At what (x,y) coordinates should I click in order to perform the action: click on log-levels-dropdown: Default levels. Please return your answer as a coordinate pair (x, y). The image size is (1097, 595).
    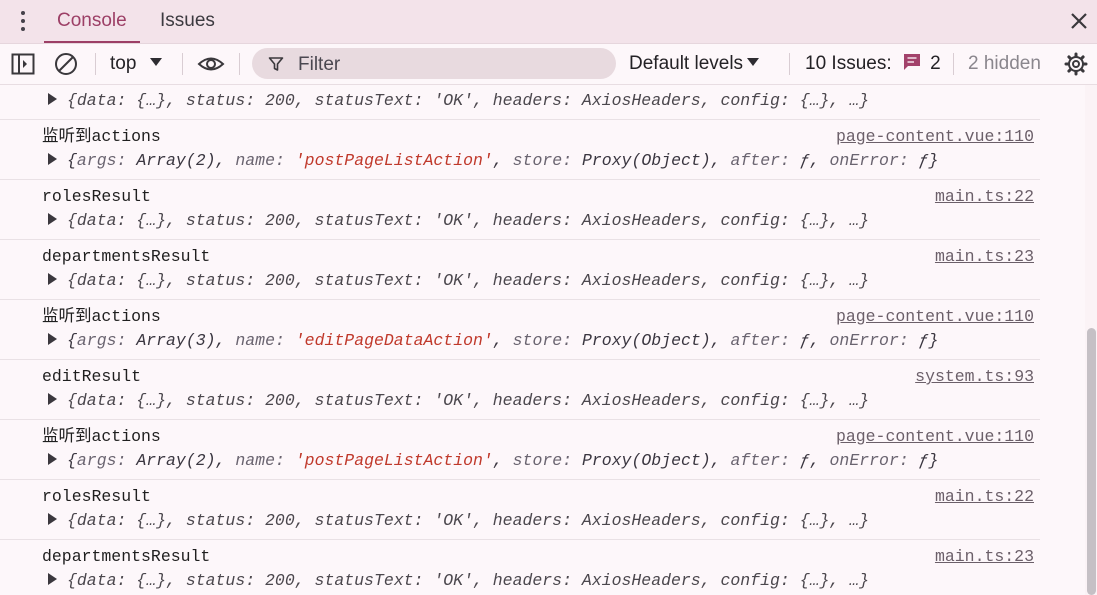
    Looking at the image, I should click on (694, 64).